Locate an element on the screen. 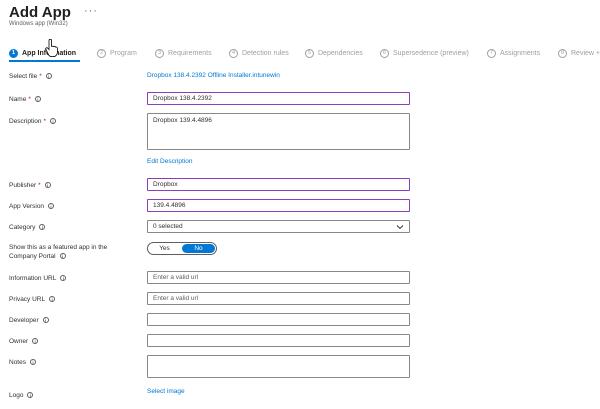  select-file-label: Select file * i is located at coordinates (30, 76).